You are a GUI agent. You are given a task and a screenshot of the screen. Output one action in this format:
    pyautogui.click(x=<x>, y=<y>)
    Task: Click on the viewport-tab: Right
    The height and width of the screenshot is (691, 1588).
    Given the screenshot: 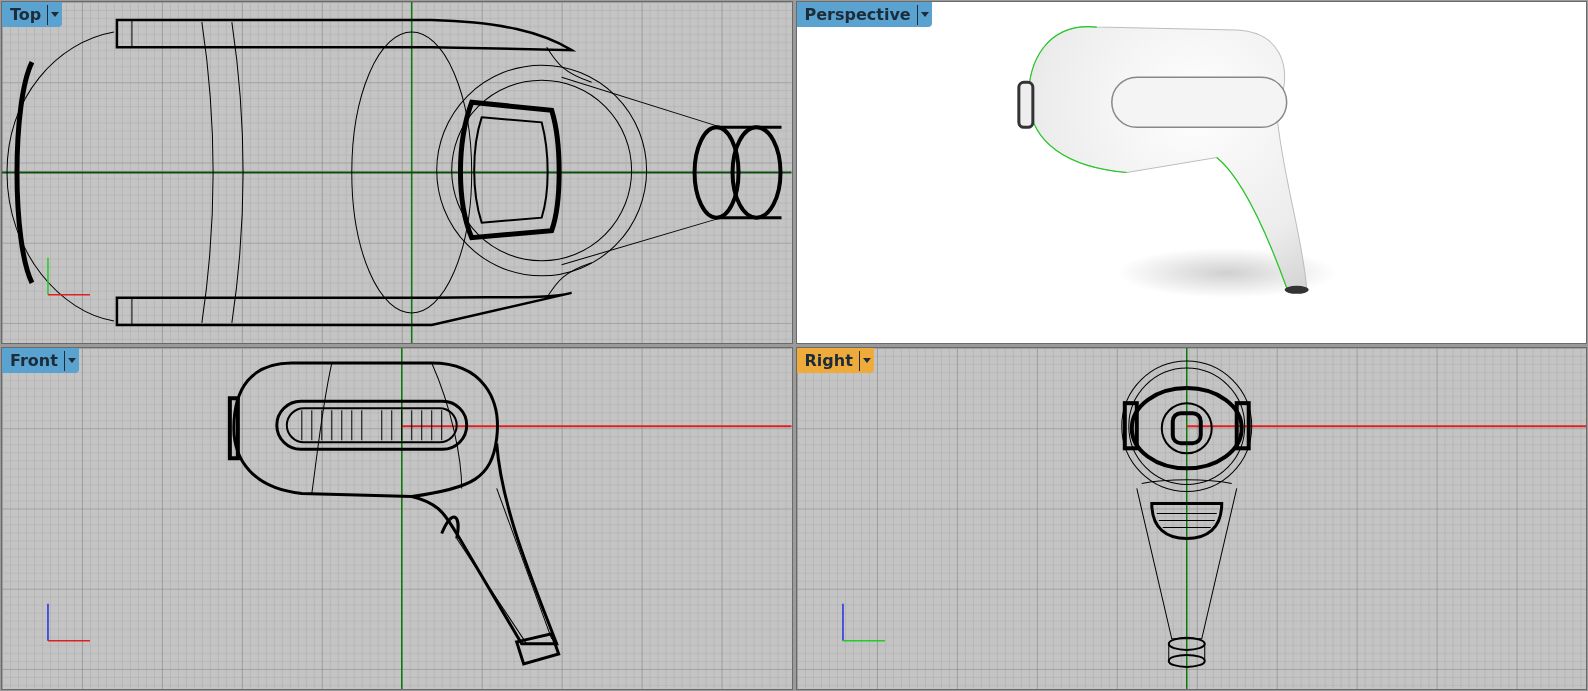 What is the action you would take?
    pyautogui.click(x=835, y=360)
    